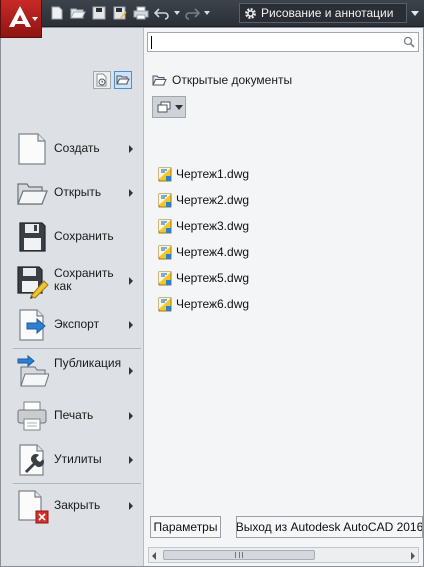 The height and width of the screenshot is (567, 424). I want to click on options-button: Параметры, so click(185, 527).